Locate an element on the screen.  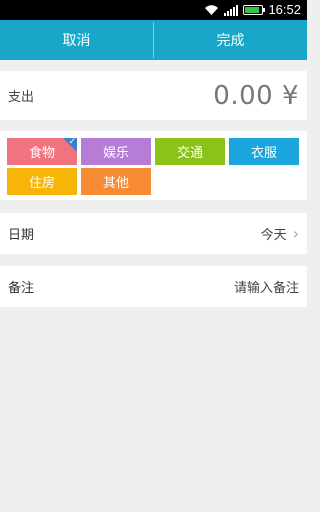
cancel-button: 取消 is located at coordinates (76, 40).